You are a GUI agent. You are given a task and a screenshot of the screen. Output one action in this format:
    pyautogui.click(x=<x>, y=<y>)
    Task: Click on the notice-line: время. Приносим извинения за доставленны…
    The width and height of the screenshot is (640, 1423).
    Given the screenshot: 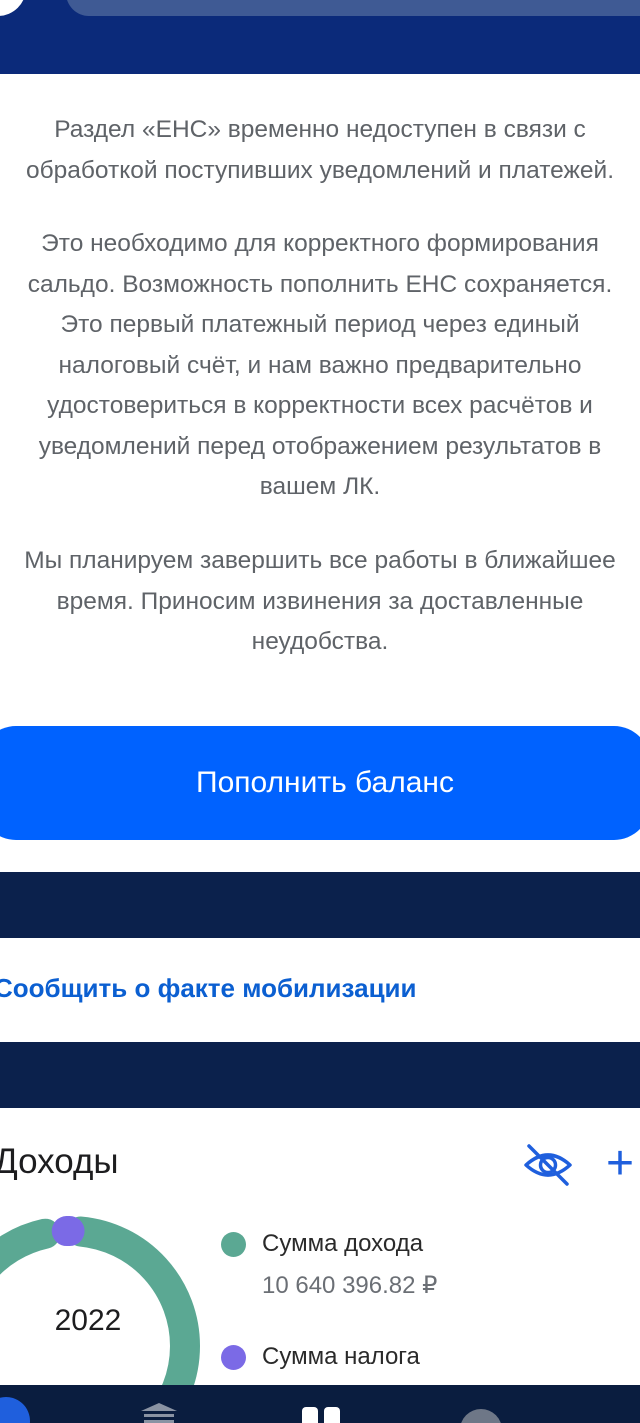 What is the action you would take?
    pyautogui.click(x=320, y=601)
    